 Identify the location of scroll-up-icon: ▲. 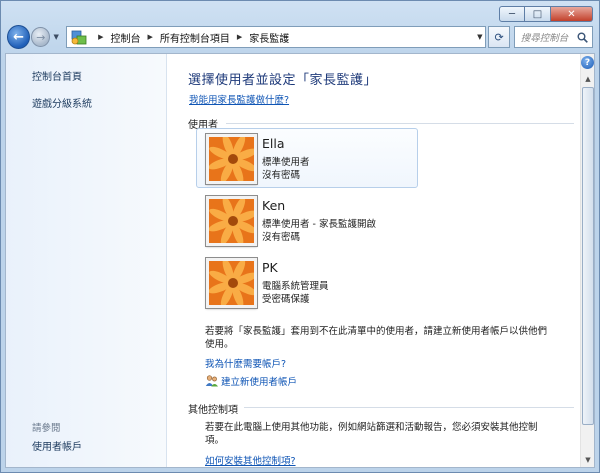
(588, 79).